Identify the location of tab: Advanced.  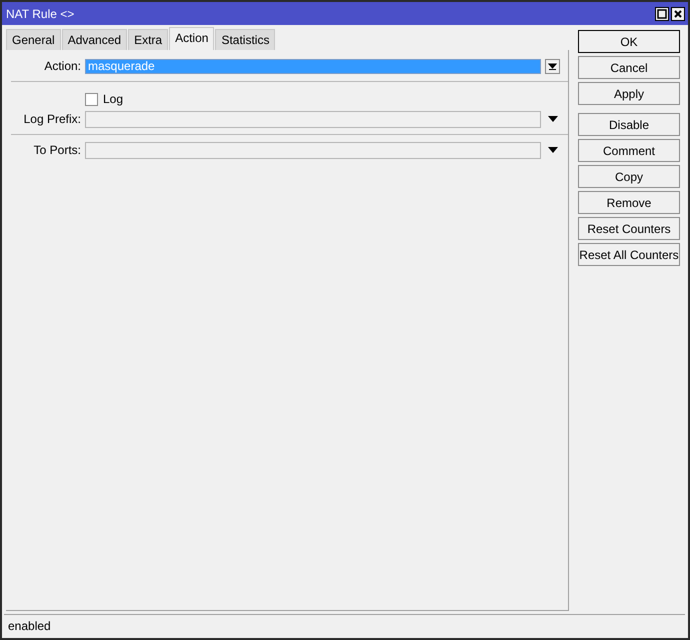
(95, 39).